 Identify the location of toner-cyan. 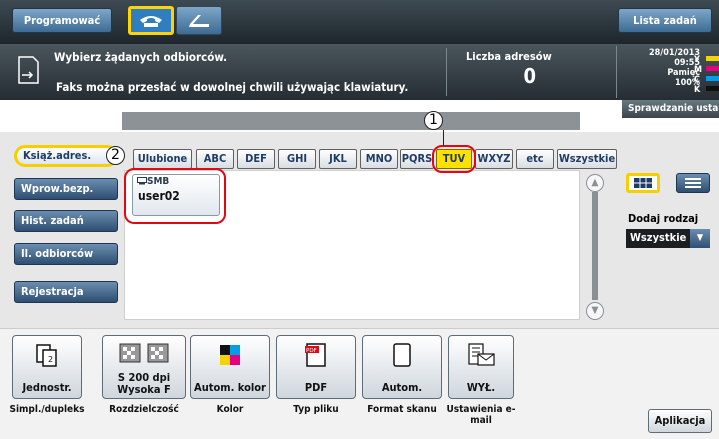
(712, 78).